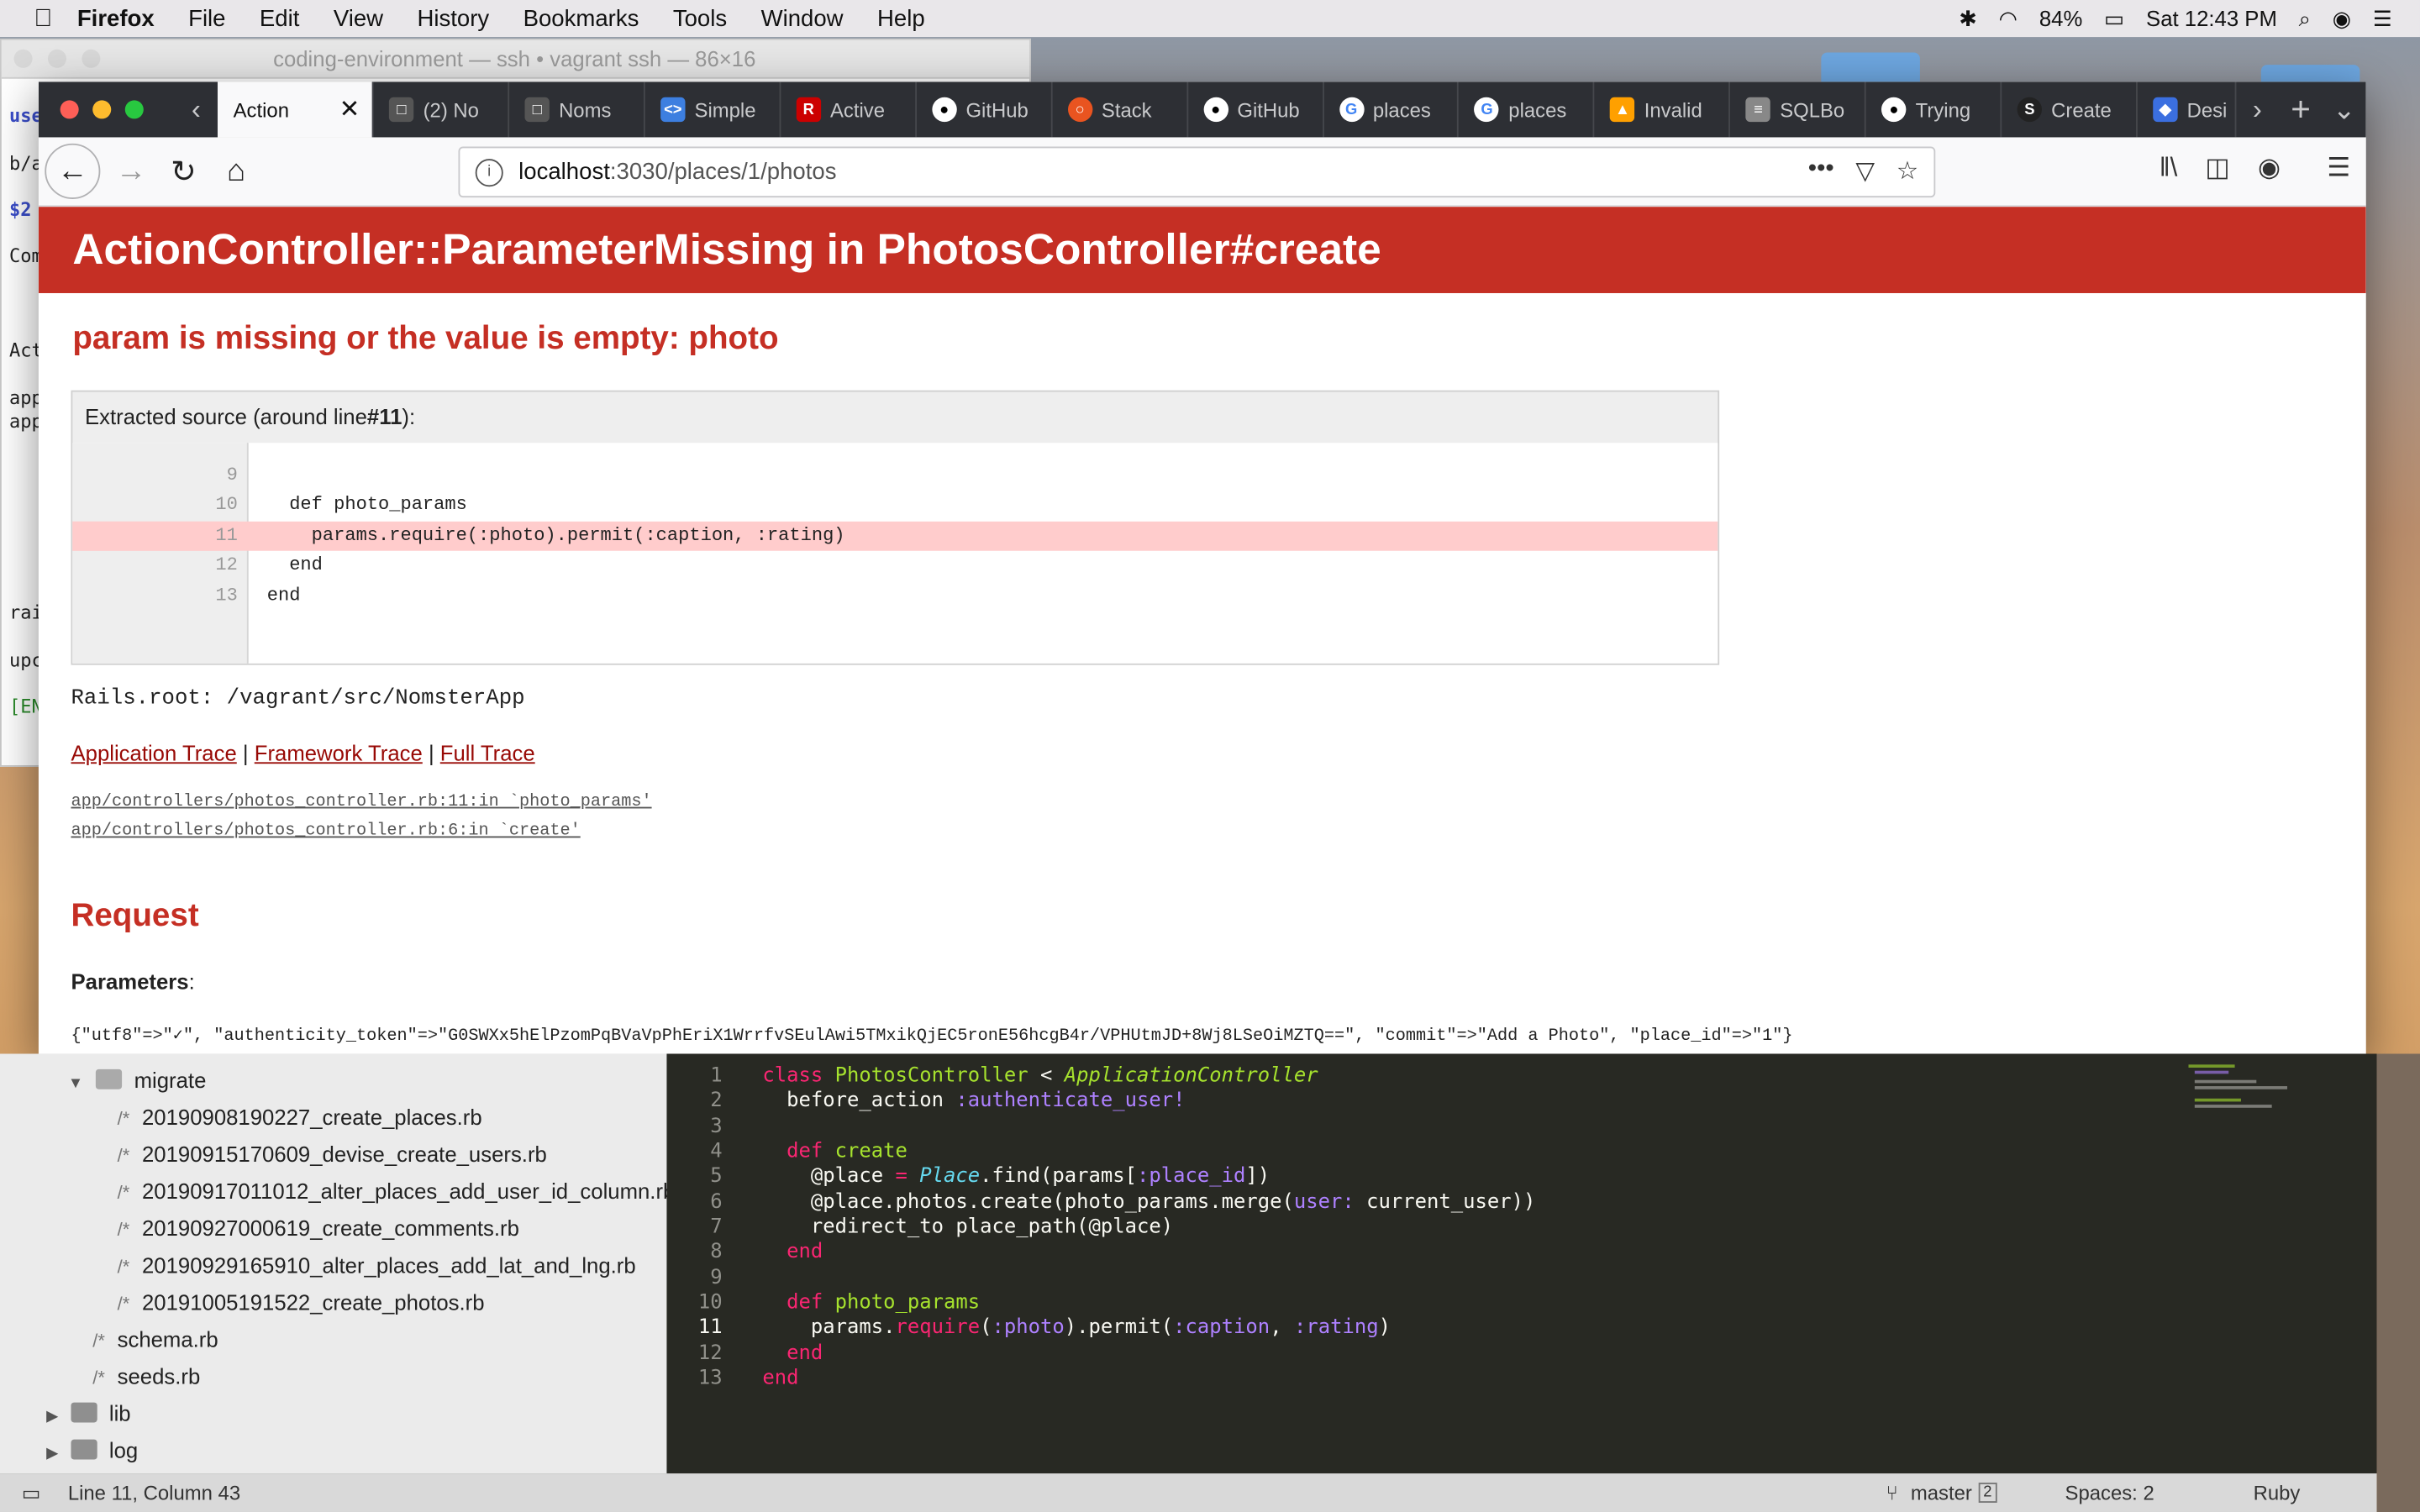 This screenshot has height=1512, width=2420. I want to click on terminal-text: Com, so click(26, 256).